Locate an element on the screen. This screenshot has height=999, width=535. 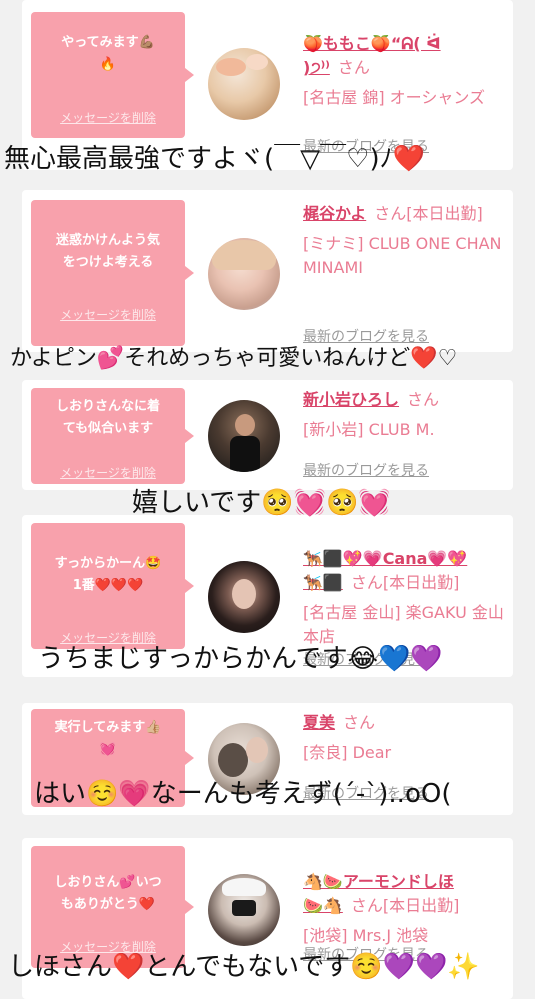
reply-text-overlay: 無心最高最強ですよヾ(￣▽￣♡)ﾉ❤️ is located at coordinates (214, 159).